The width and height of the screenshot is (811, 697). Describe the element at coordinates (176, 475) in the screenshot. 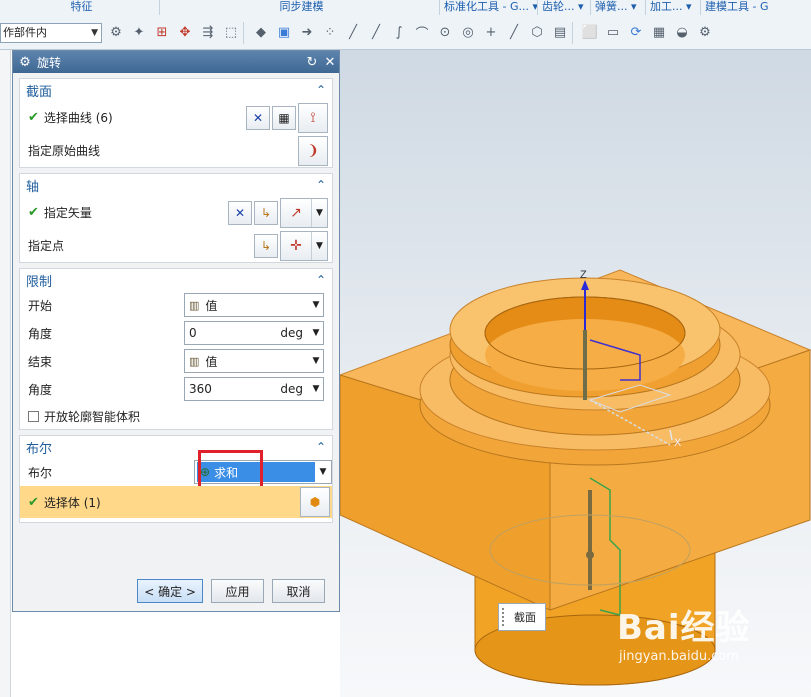

I see `boolean-row: 布尔 ⊕ 求和 ▼` at that location.